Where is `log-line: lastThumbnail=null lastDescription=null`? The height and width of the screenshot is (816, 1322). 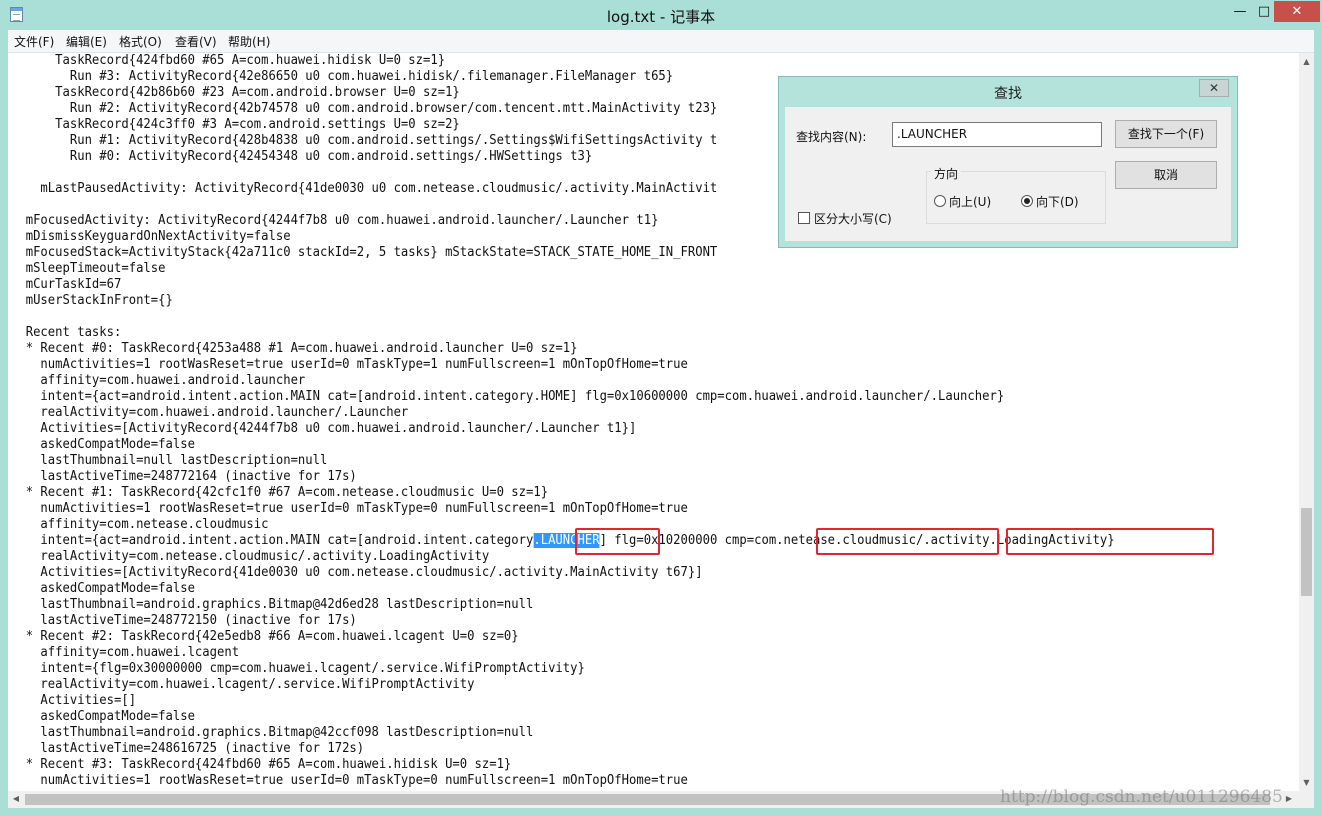
log-line: lastThumbnail=null lastDescription=null is located at coordinates (169, 460).